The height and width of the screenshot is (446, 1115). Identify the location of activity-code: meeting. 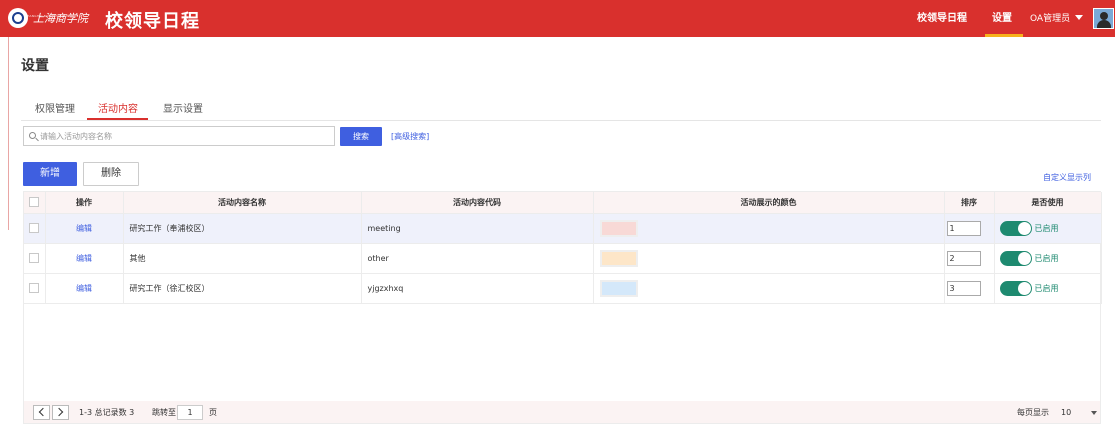
(477, 228).